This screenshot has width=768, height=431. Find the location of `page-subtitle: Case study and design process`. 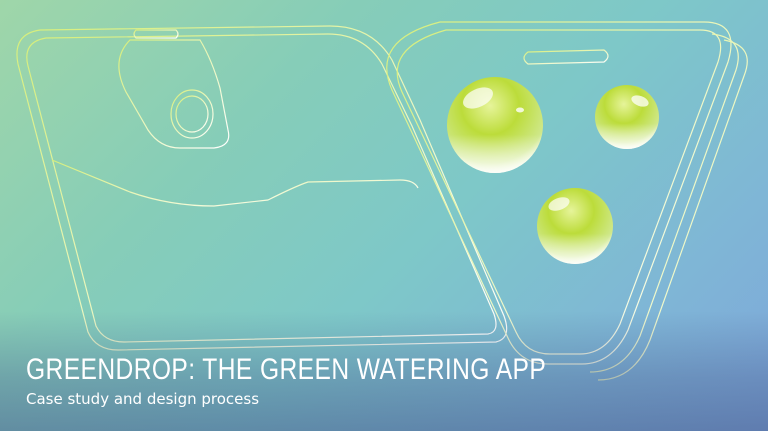

page-subtitle: Case study and design process is located at coordinates (143, 399).